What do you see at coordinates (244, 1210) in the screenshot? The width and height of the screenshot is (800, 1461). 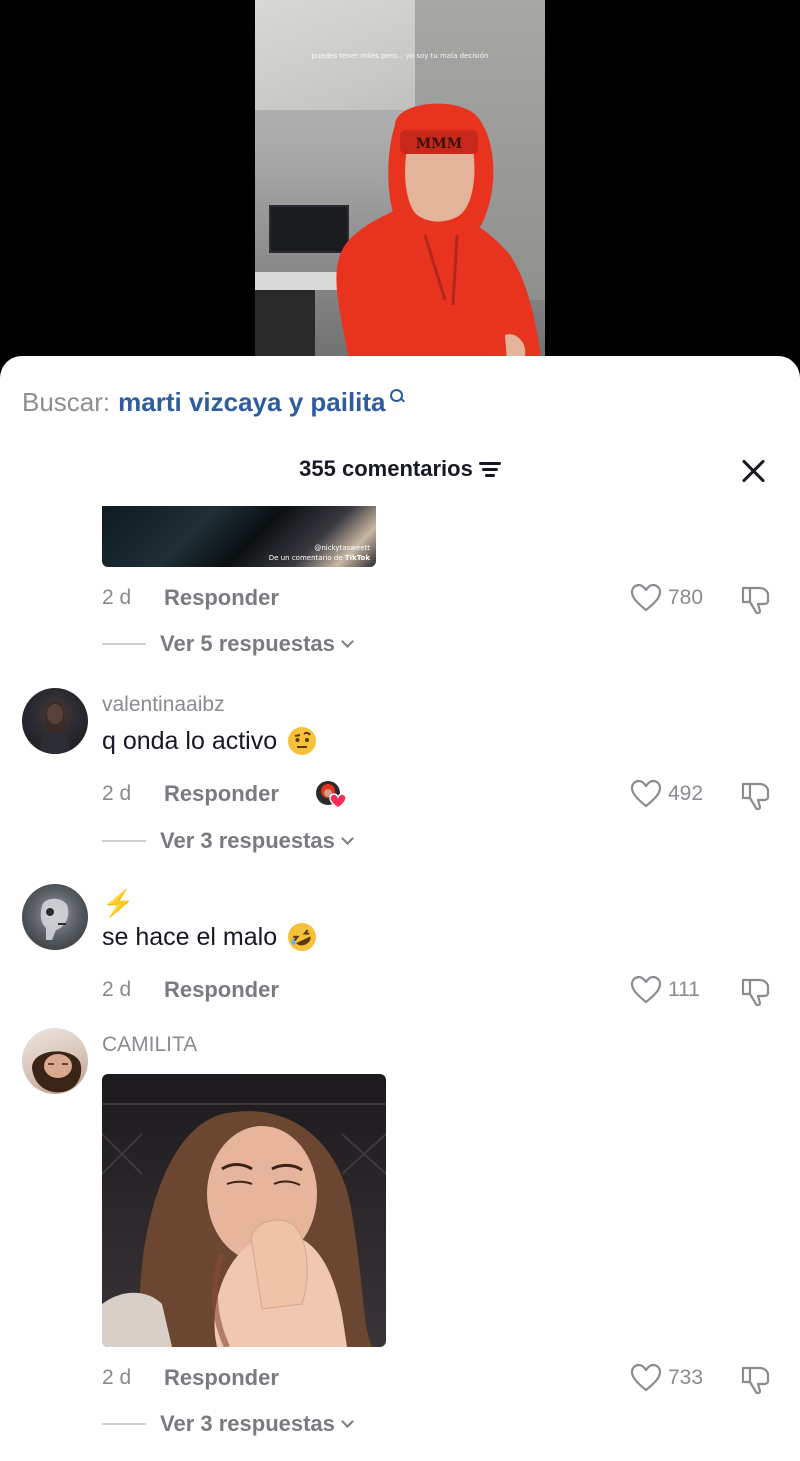 I see `comment-media-gif` at bounding box center [244, 1210].